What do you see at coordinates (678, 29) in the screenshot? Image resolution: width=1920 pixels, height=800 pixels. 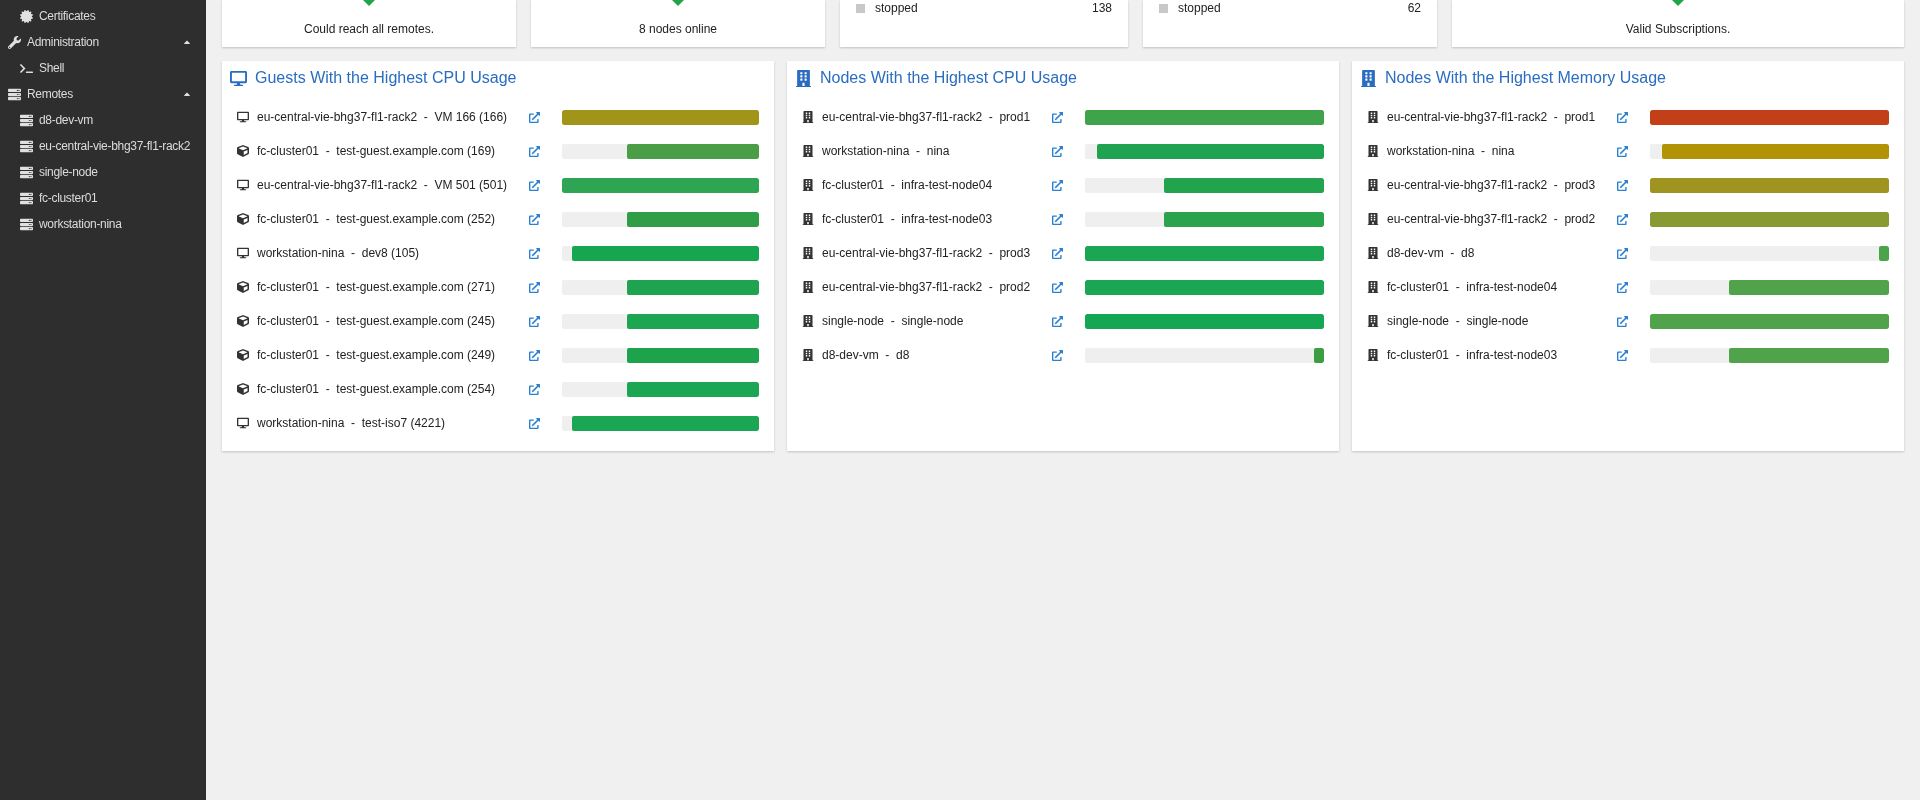 I see `status-text: 8 nodes online` at bounding box center [678, 29].